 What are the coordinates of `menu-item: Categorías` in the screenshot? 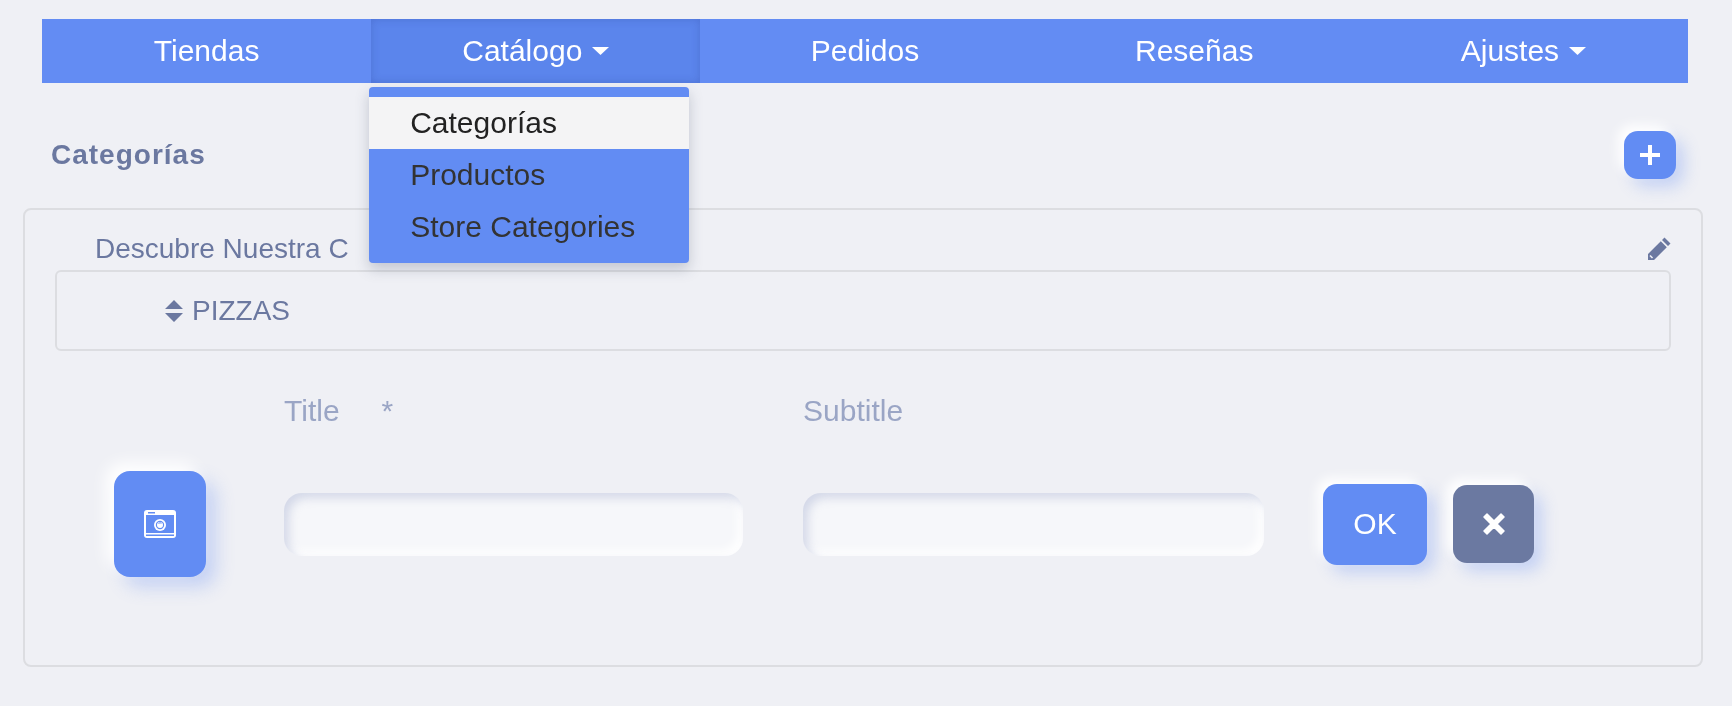 It's located at (529, 123).